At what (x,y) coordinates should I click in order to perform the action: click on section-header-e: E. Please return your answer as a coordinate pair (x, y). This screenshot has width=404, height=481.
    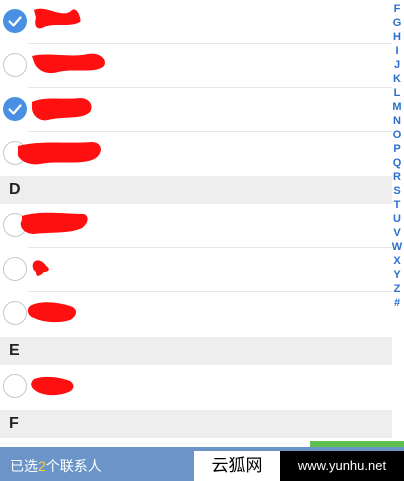
    Looking at the image, I should click on (196, 351).